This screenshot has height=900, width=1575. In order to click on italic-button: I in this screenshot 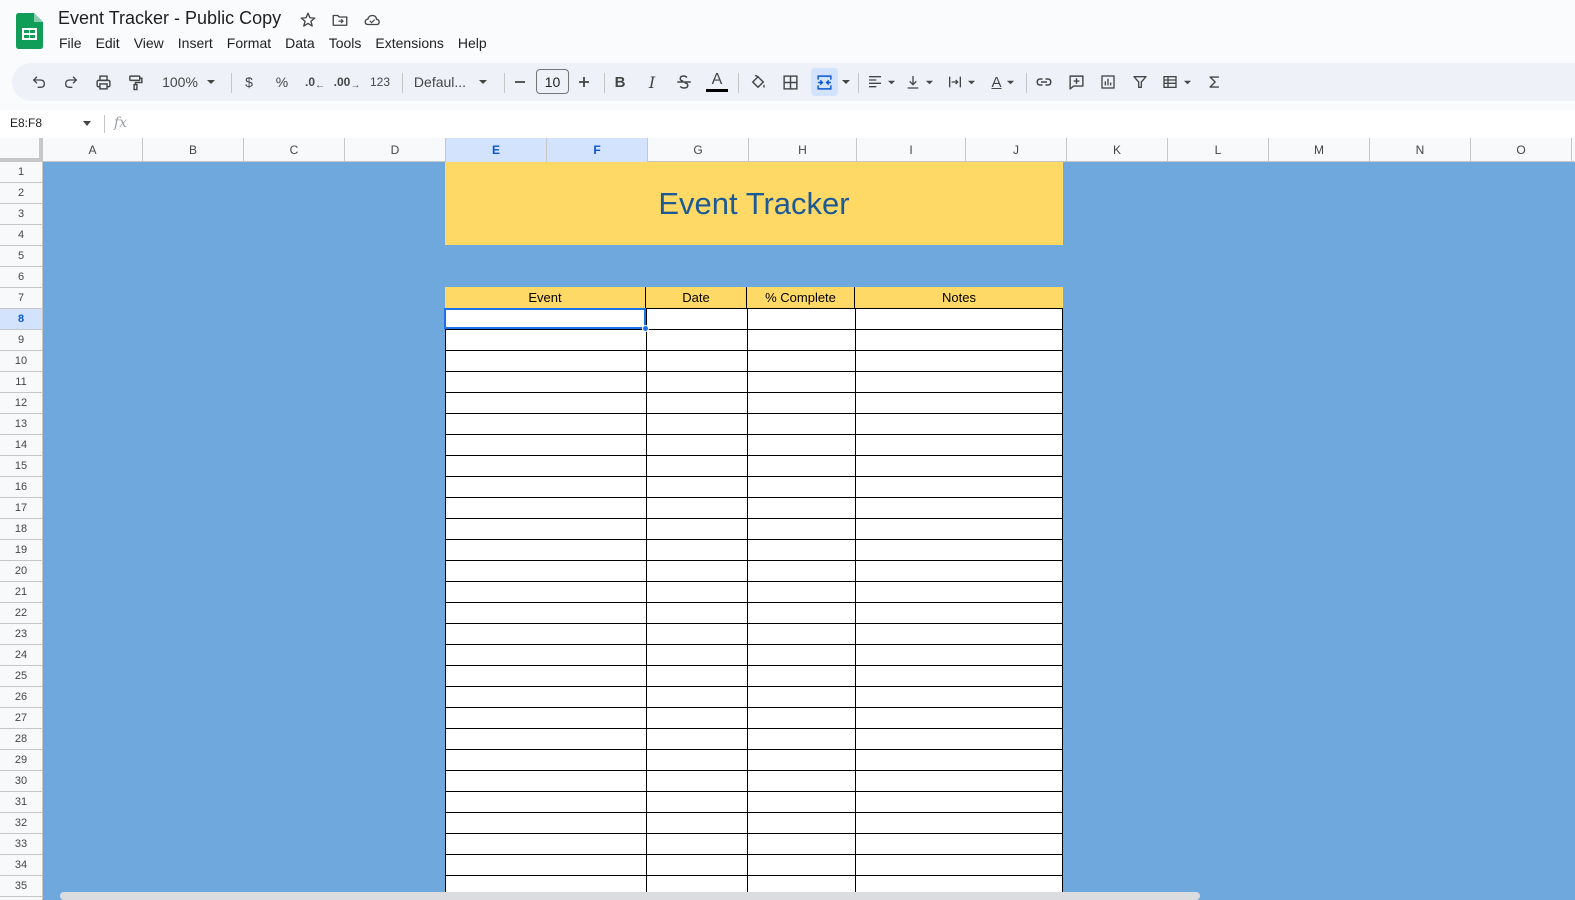, I will do `click(652, 82)`.